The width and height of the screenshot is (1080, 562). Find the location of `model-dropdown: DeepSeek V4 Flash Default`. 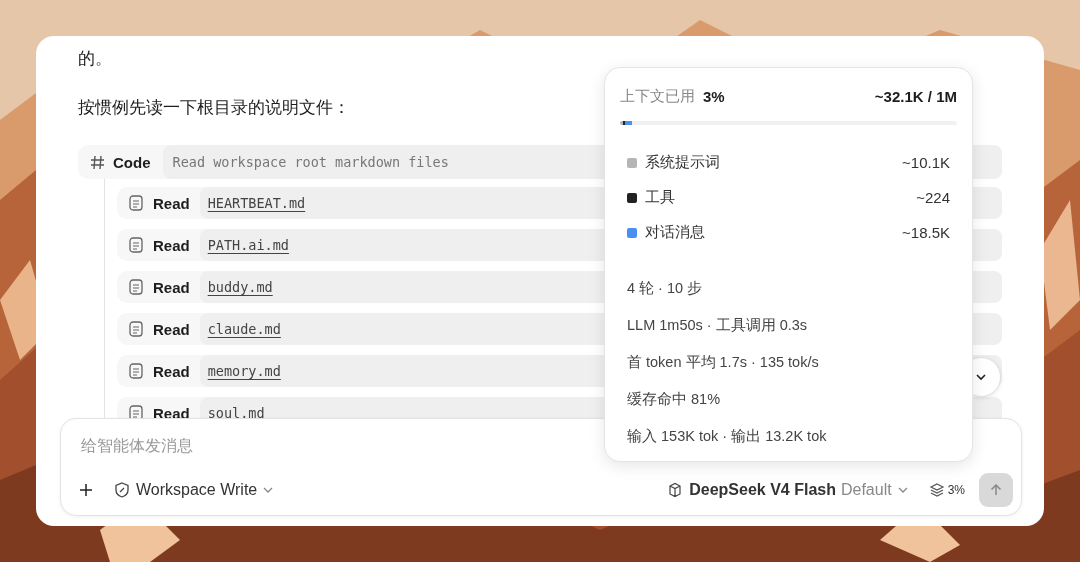

model-dropdown: DeepSeek V4 Flash Default is located at coordinates (787, 490).